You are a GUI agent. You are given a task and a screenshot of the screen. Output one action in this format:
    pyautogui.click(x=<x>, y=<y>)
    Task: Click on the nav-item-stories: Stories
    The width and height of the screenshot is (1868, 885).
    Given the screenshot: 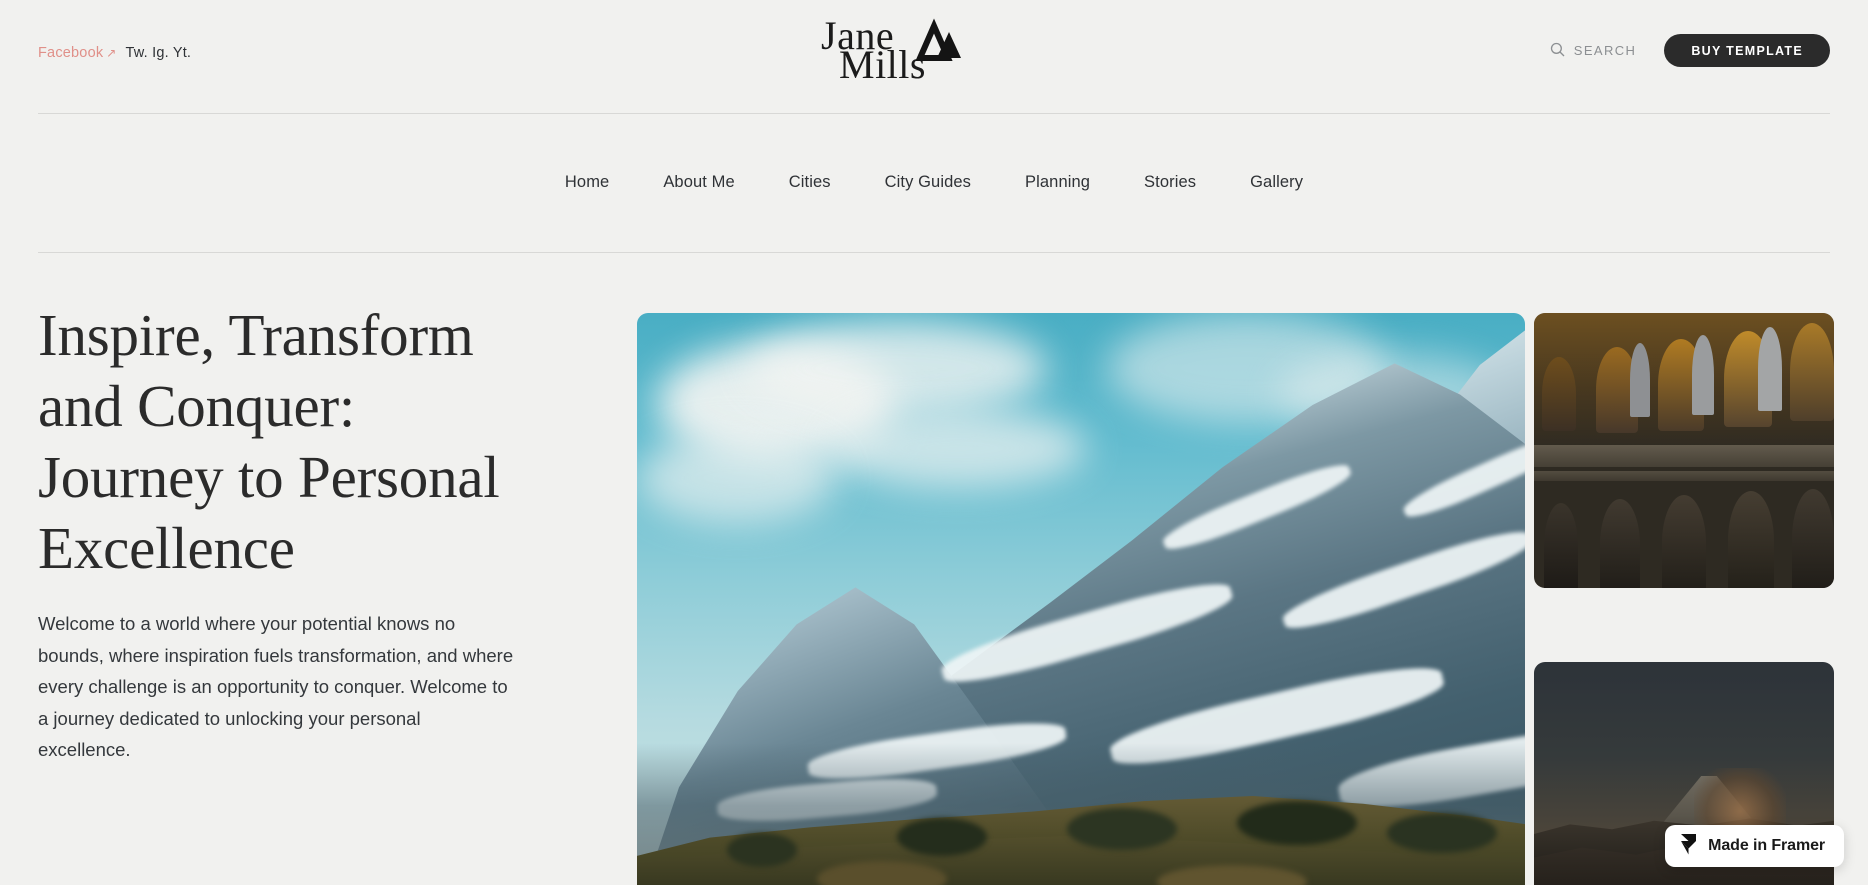 What is the action you would take?
    pyautogui.click(x=1170, y=182)
    